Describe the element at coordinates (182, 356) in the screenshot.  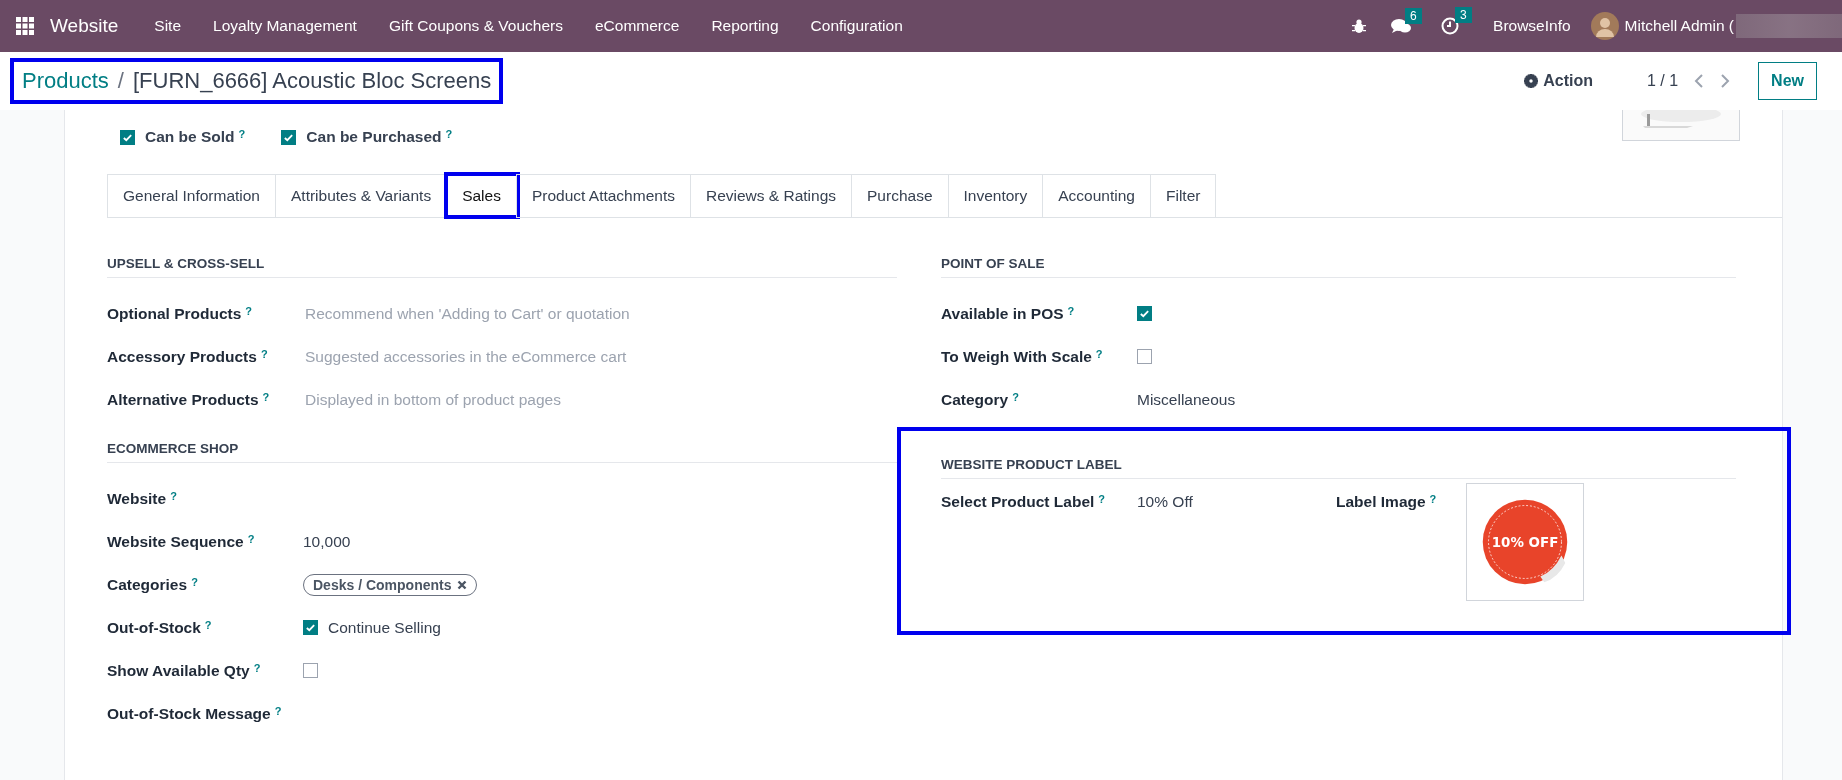
I see `field-label: Accessory Products` at that location.